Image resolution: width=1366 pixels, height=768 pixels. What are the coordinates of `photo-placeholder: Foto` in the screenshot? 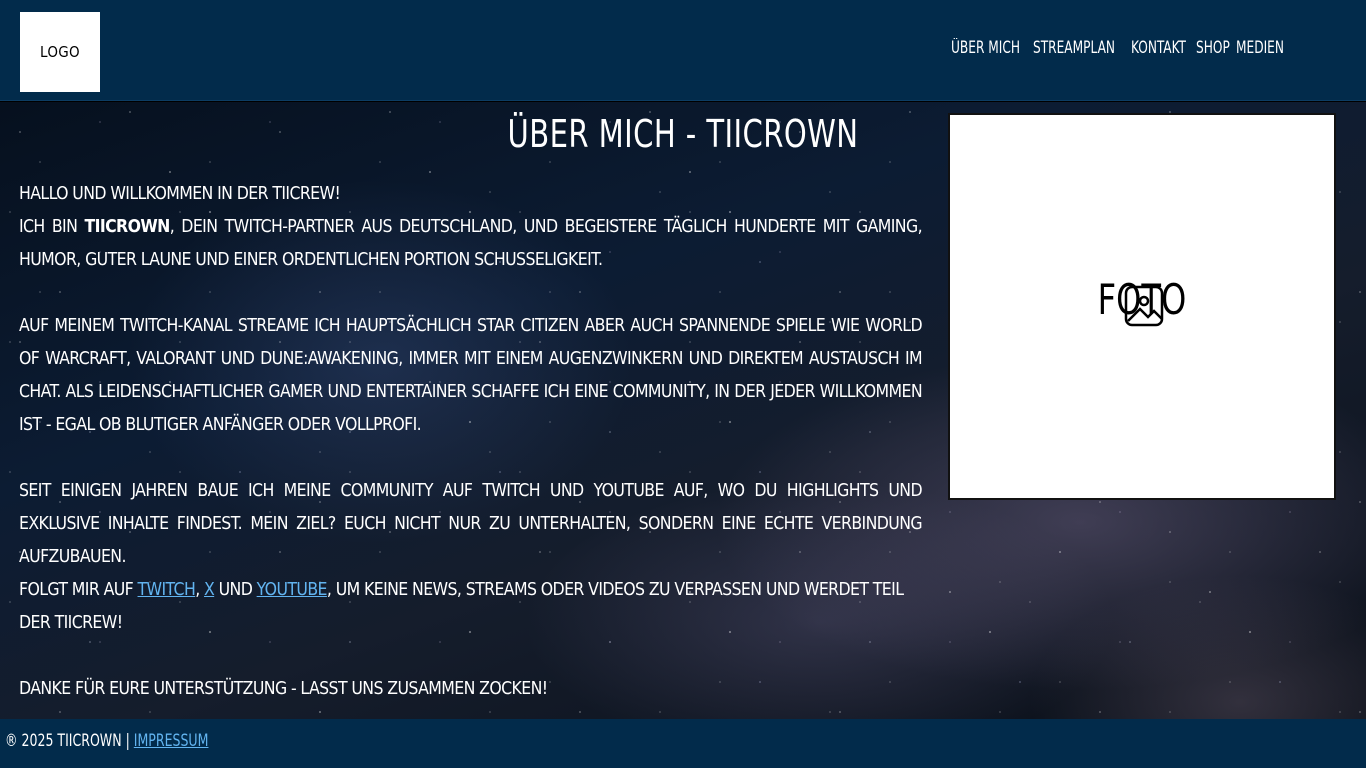 It's located at (1142, 306).